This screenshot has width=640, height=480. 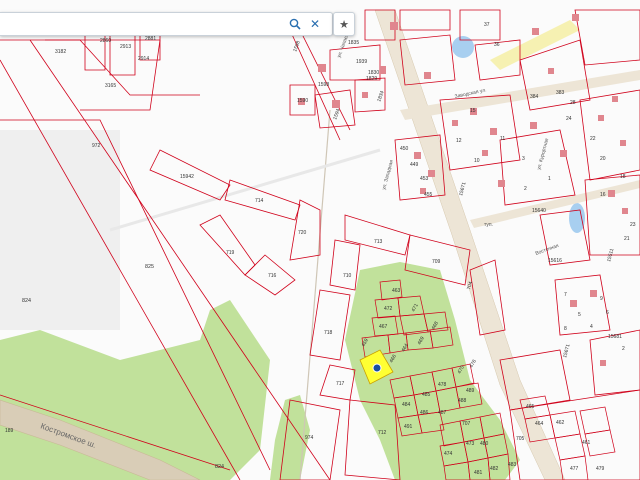 What do you see at coordinates (149, 267) in the screenshot?
I see `parcel-label: 825` at bounding box center [149, 267].